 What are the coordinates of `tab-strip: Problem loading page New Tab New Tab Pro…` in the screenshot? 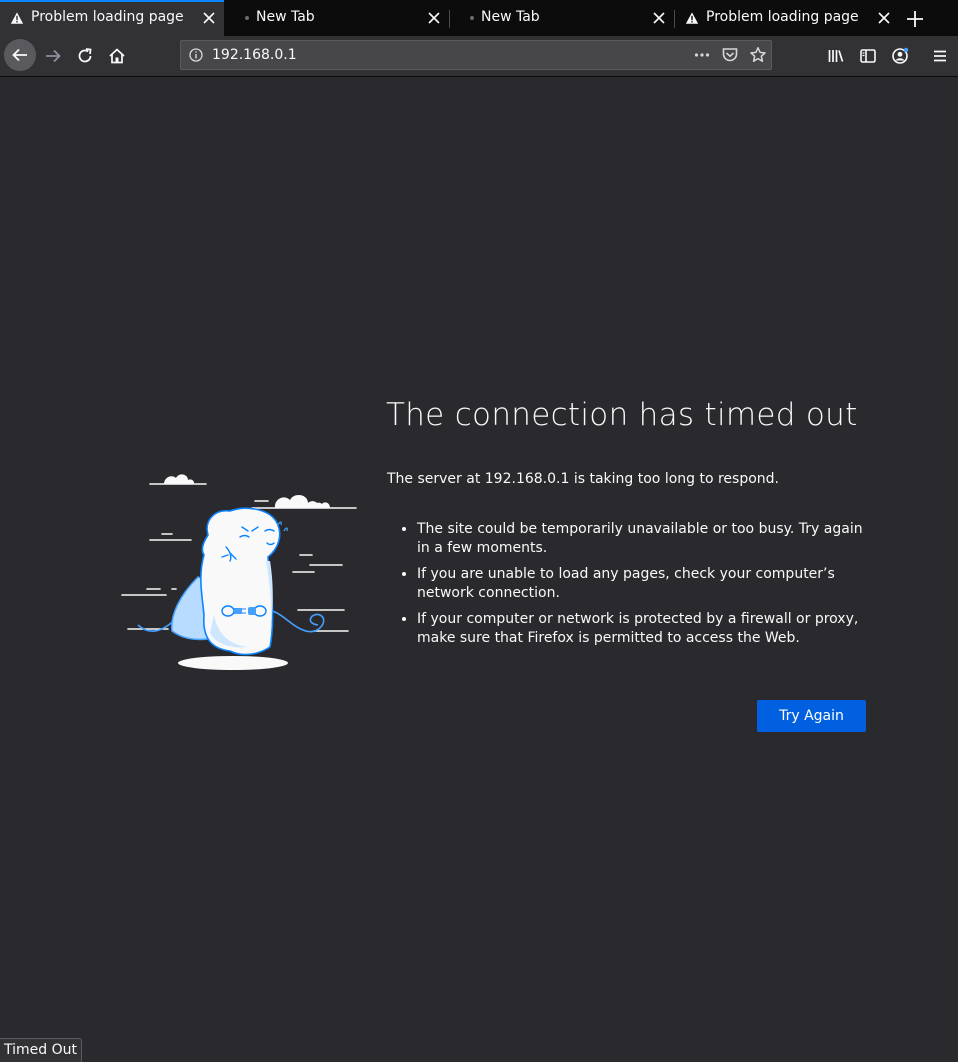 It's located at (479, 18).